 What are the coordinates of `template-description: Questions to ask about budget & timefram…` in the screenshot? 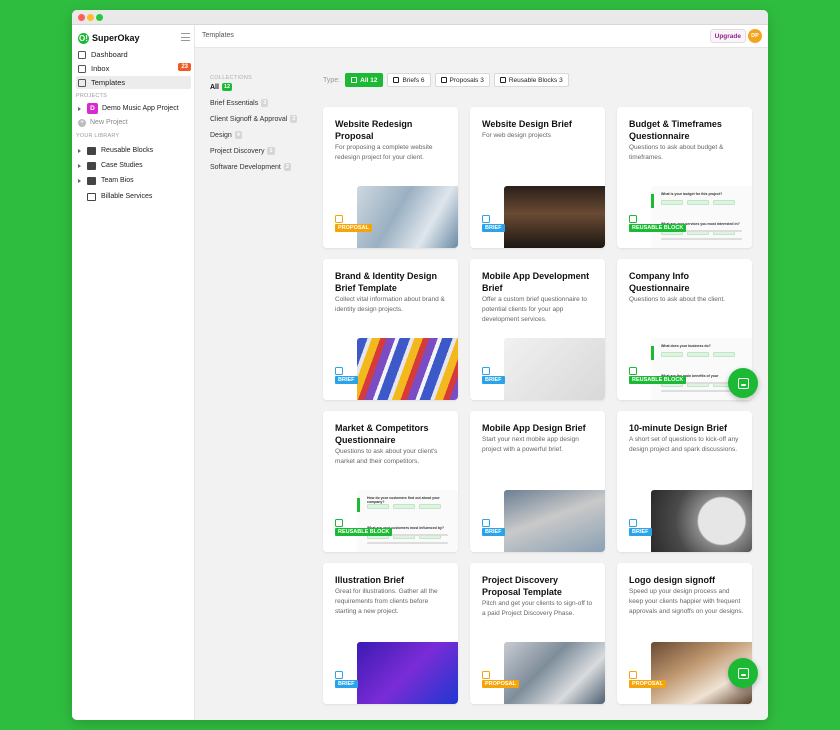 It's located at (676, 152).